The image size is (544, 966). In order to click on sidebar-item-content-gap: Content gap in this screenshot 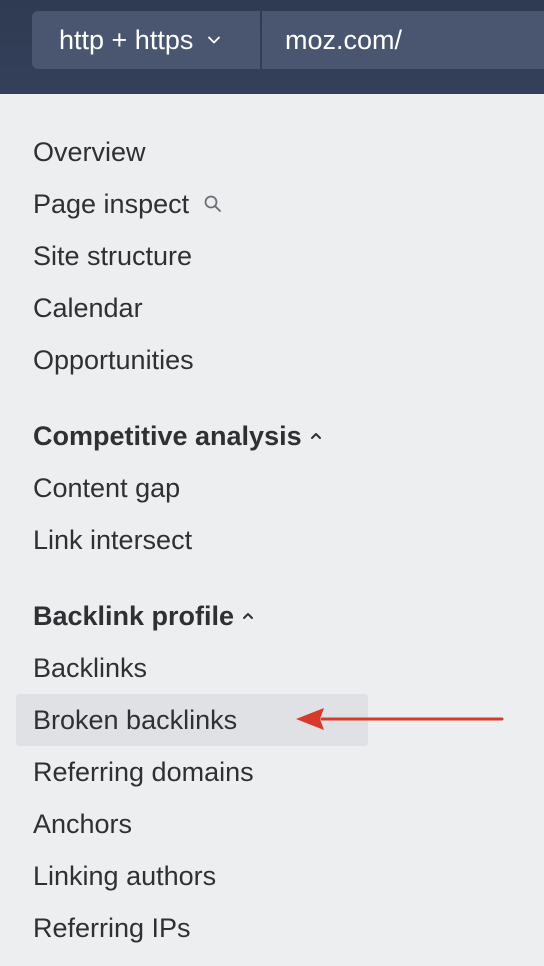, I will do `click(106, 488)`.